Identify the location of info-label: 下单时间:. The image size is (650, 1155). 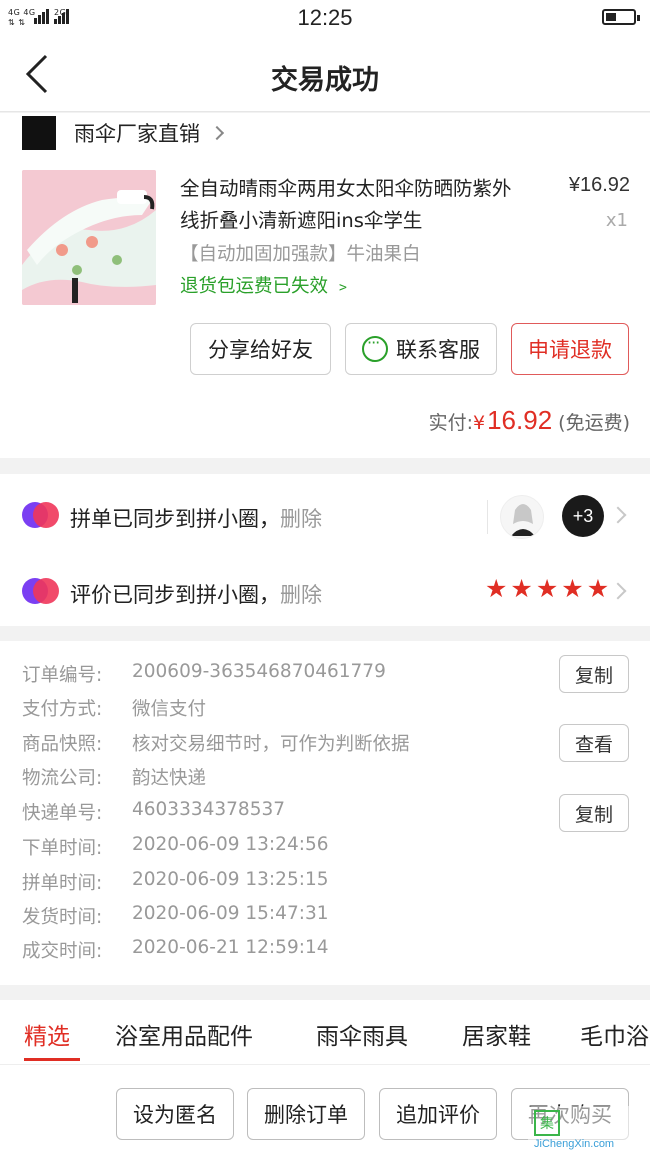
(62, 848).